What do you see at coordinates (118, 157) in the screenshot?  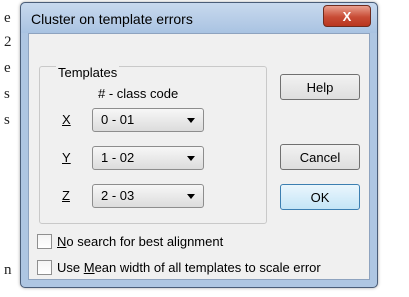 I see `template-y-value: 1 - 02` at bounding box center [118, 157].